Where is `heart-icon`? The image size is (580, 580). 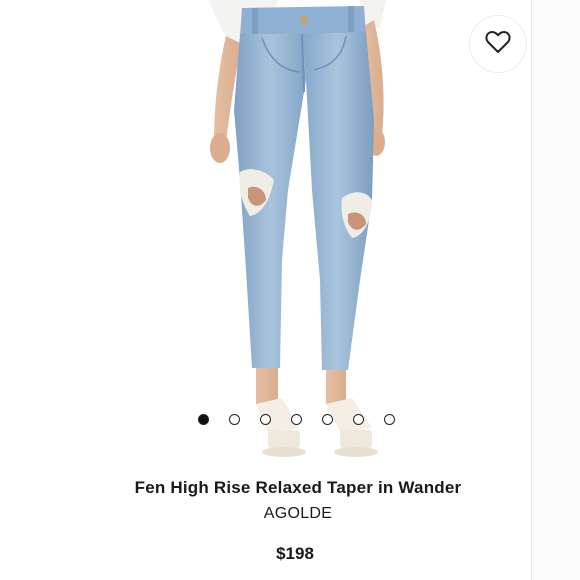
heart-icon is located at coordinates (498, 44).